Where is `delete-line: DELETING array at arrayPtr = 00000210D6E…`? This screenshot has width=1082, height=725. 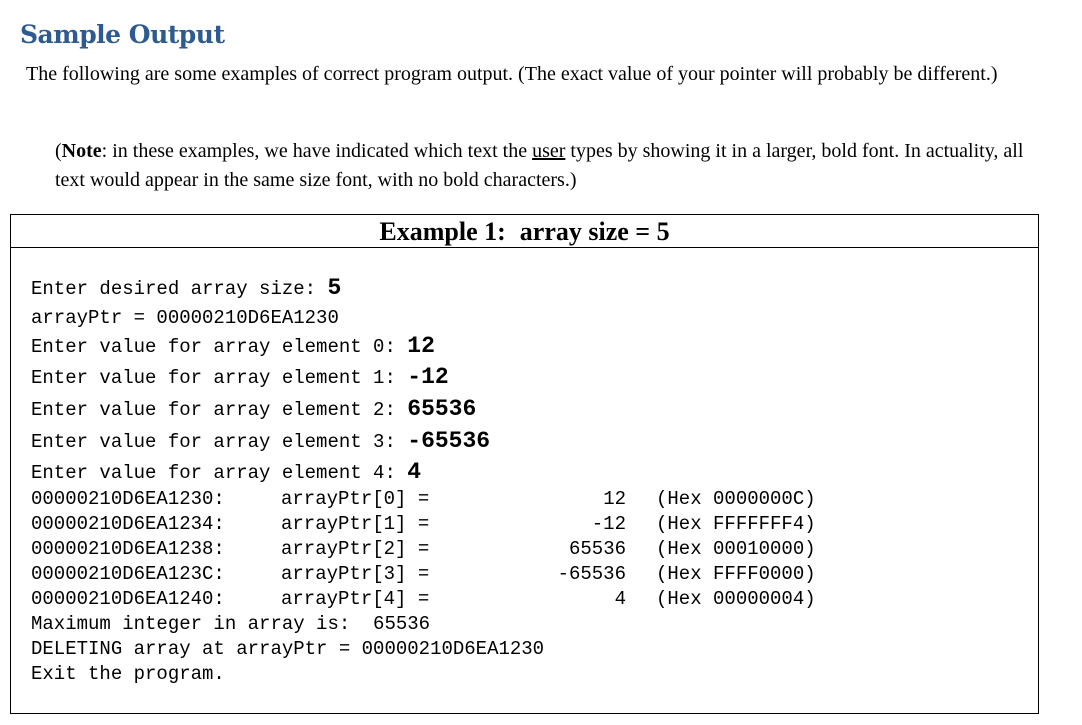
delete-line: DELETING array at arrayPtr = 00000210D6E… is located at coordinates (288, 649).